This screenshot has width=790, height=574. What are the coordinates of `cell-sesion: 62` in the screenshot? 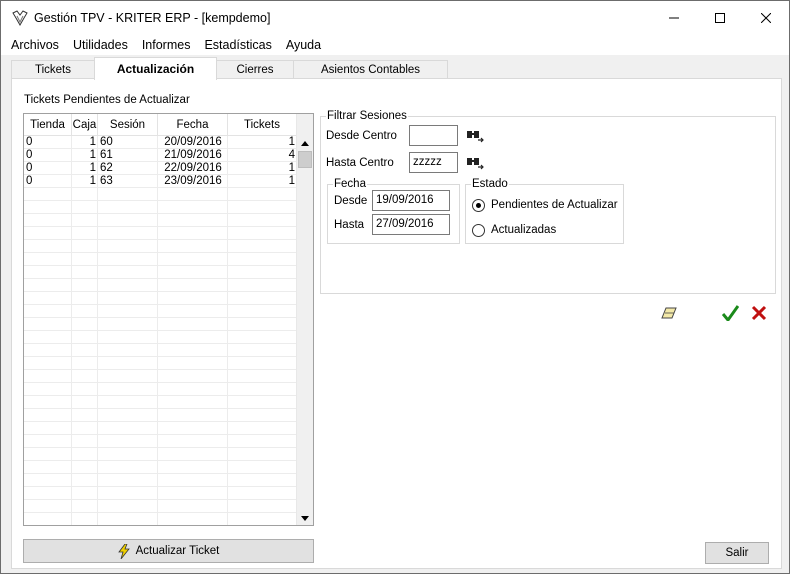 It's located at (106, 168).